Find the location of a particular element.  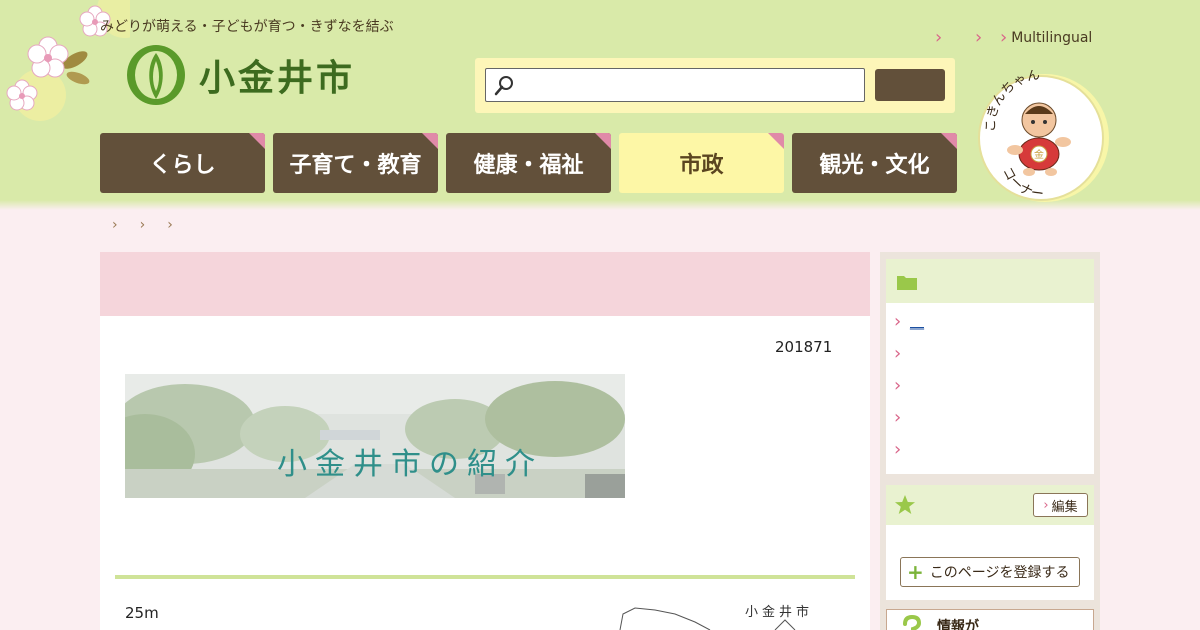

star-icon is located at coordinates (905, 504).